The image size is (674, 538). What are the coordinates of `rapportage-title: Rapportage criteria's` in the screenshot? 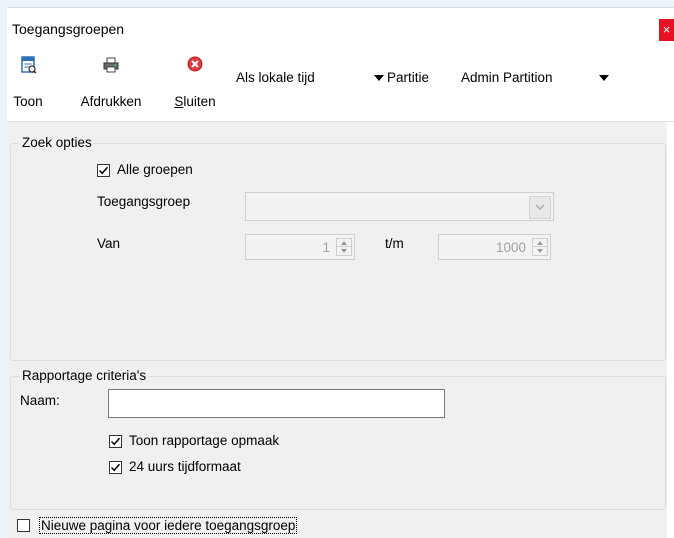 It's located at (84, 375).